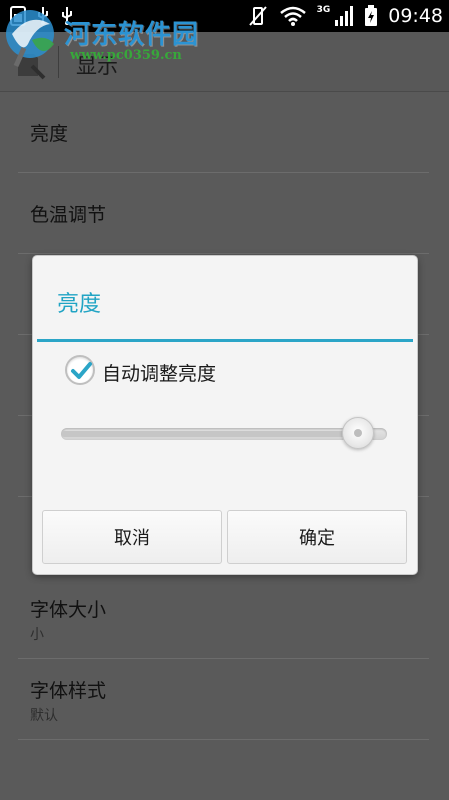  Describe the element at coordinates (323, 10) in the screenshot. I see `network-type-label: 3G` at that location.